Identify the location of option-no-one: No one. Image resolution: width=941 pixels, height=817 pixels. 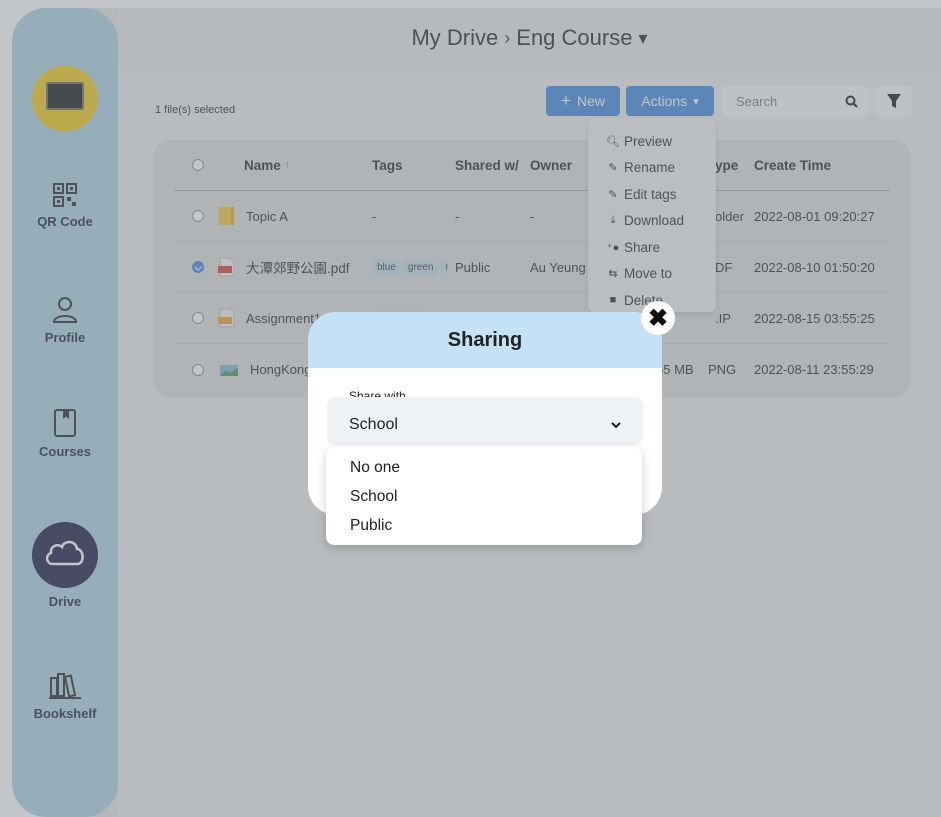
(484, 467).